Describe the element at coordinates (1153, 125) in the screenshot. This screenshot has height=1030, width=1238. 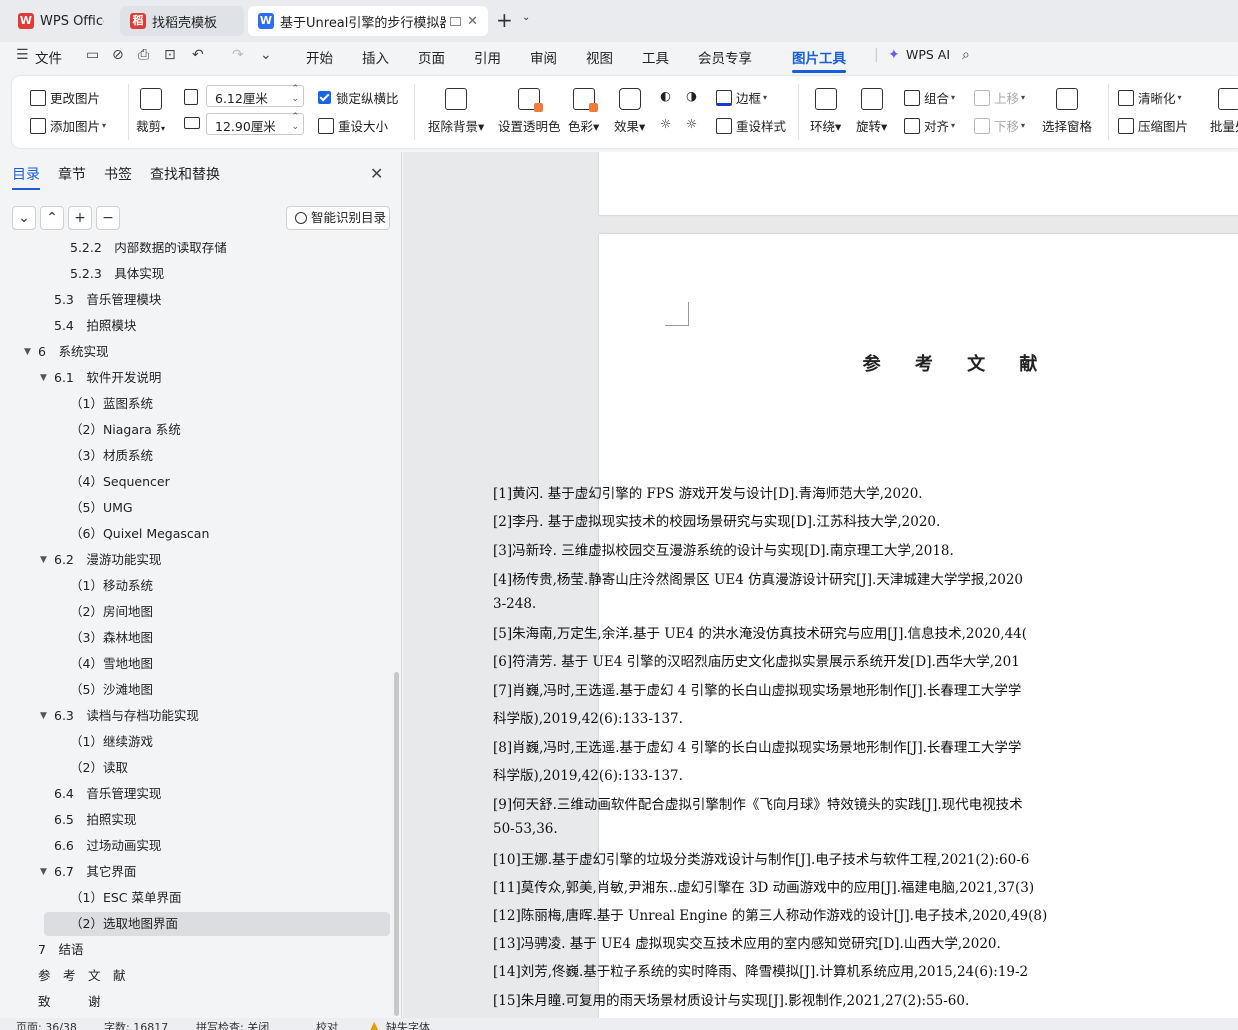
I see `compress-button: 压缩图片` at that location.